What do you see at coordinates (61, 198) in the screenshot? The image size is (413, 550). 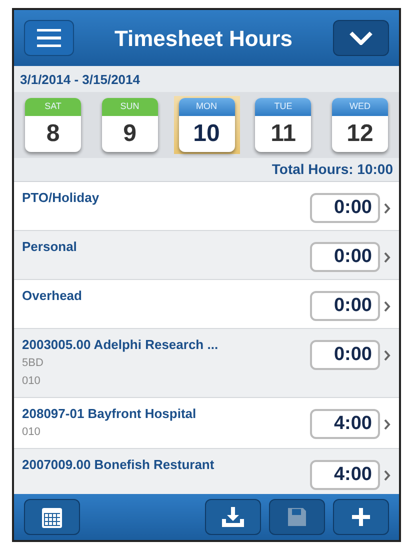 I see `row-title: PTO/Holiday` at bounding box center [61, 198].